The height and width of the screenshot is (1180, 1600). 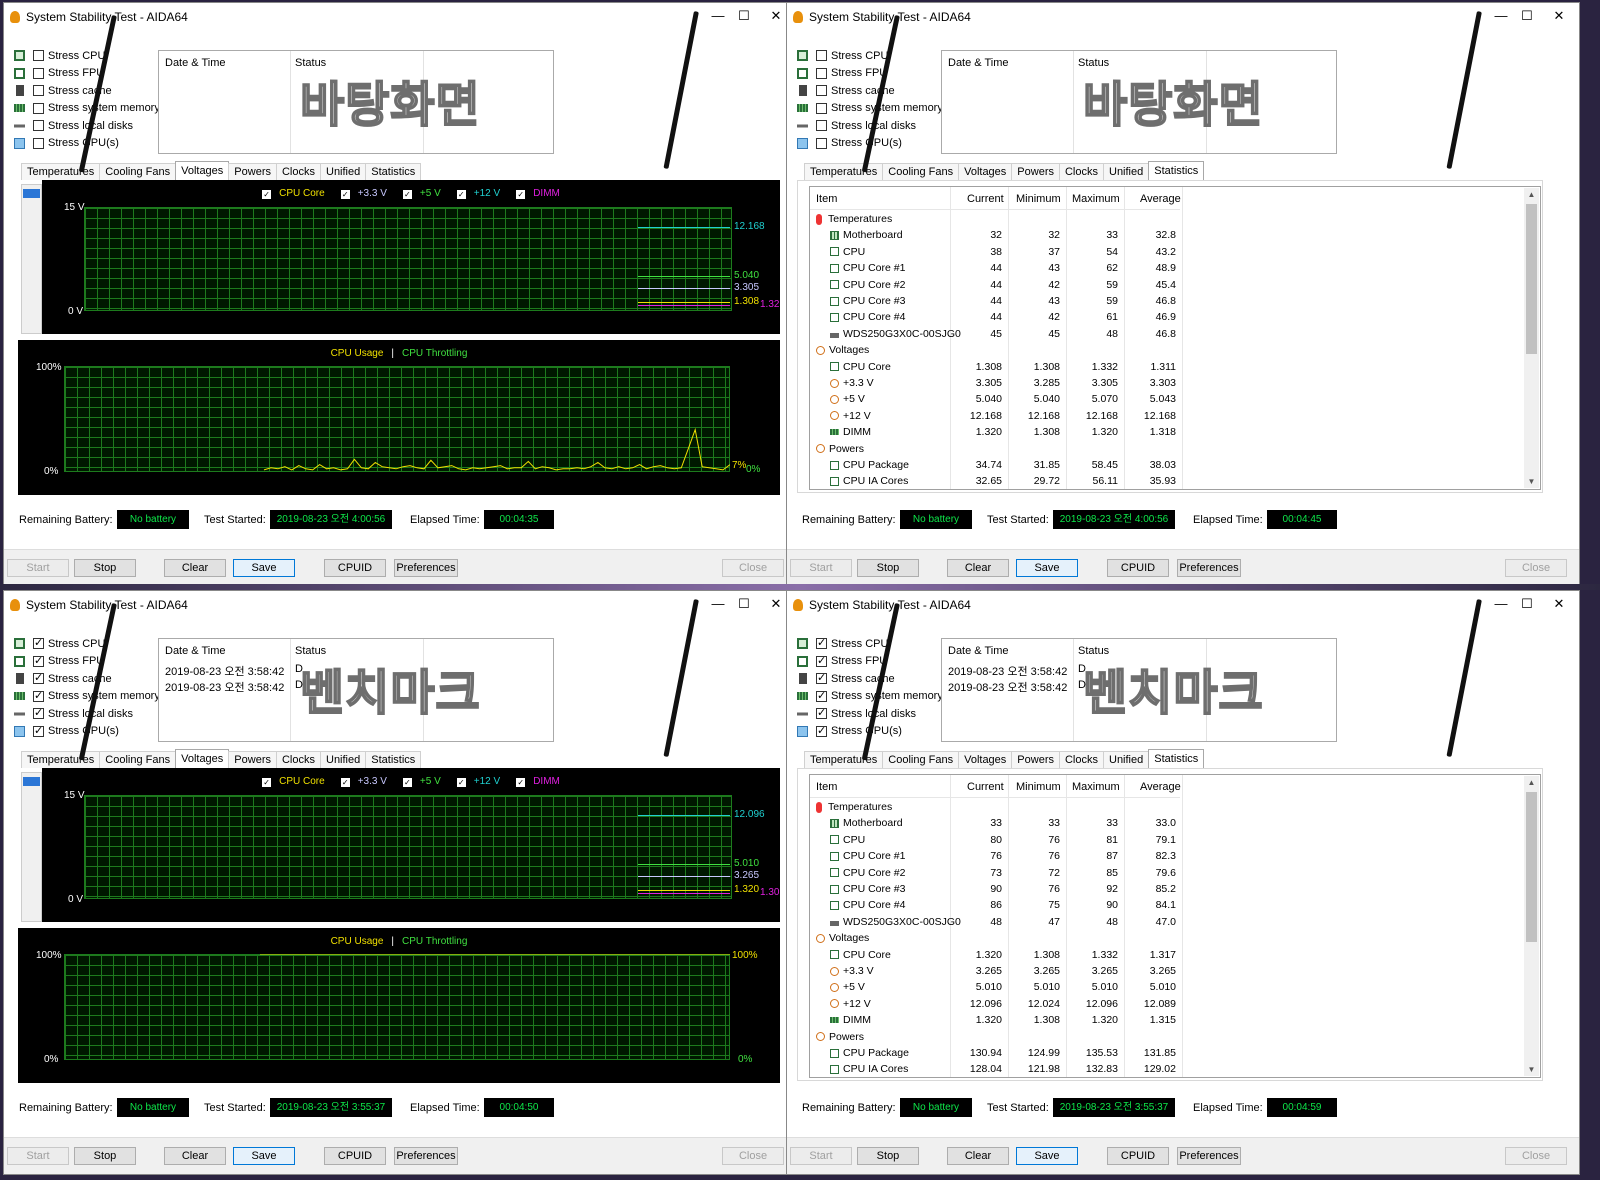 What do you see at coordinates (995, 235) in the screenshot?
I see `stats-row: Motherboard 32 32 33 32.8` at bounding box center [995, 235].